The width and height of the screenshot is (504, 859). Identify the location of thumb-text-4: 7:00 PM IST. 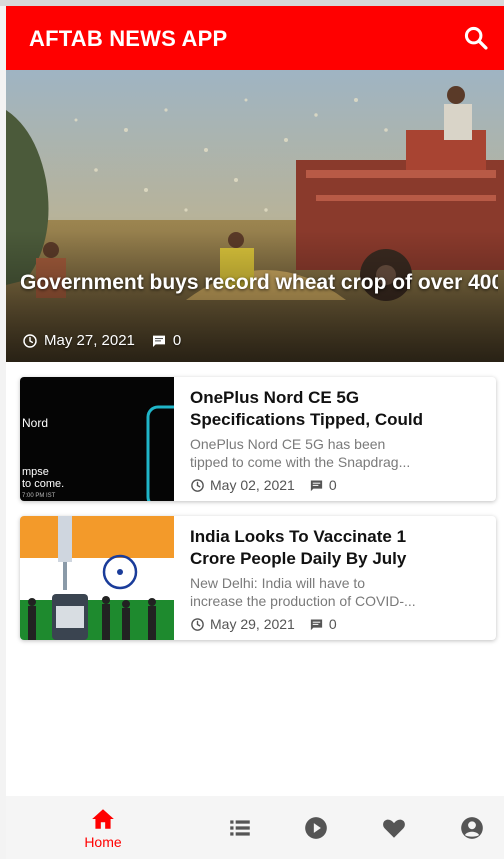
(39, 496).